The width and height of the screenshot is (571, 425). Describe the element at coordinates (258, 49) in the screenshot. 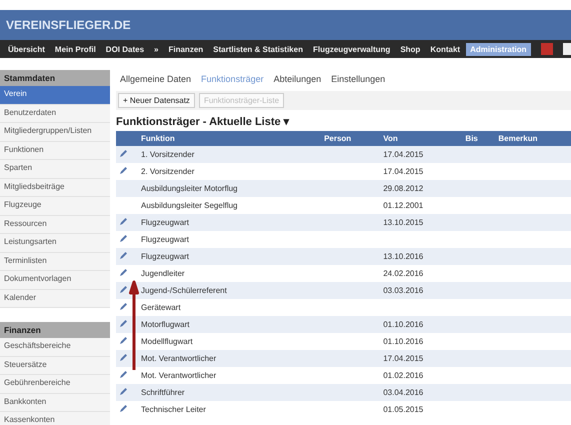

I see `nav-item: Startlisten & Statistiken` at that location.